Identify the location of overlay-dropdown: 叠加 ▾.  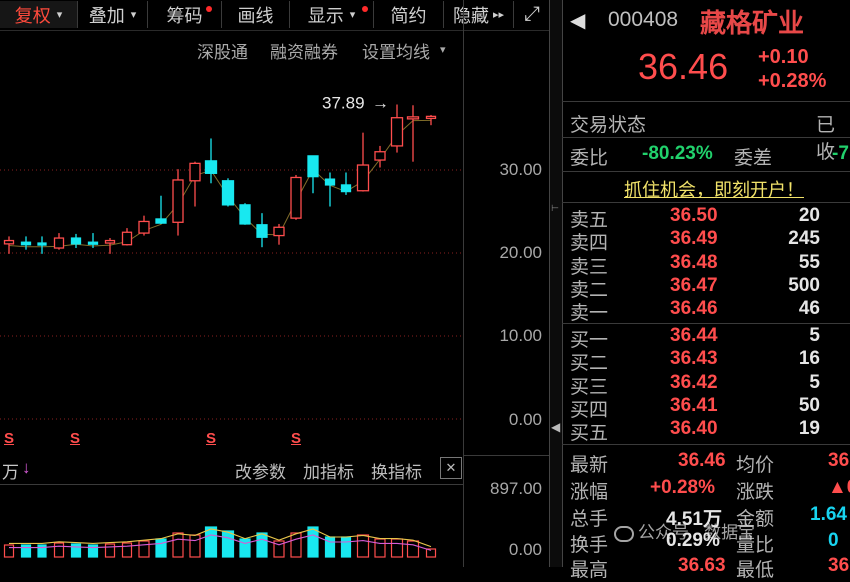
(113, 14).